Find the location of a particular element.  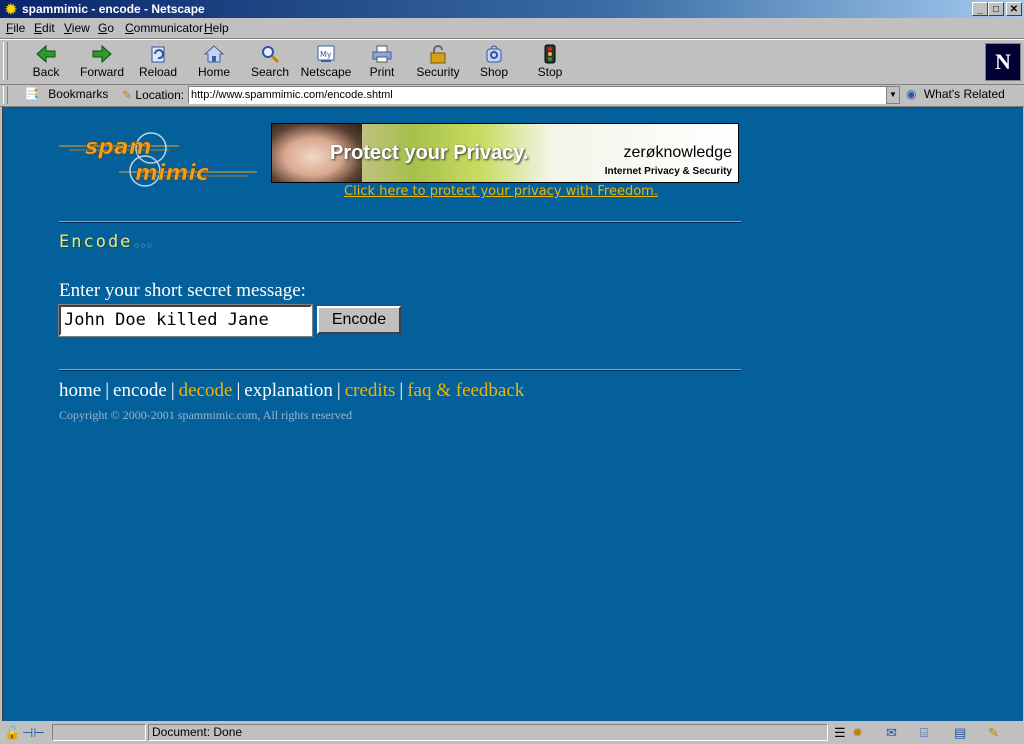

nav-faq-feedback: faq & feedback is located at coordinates (465, 390).